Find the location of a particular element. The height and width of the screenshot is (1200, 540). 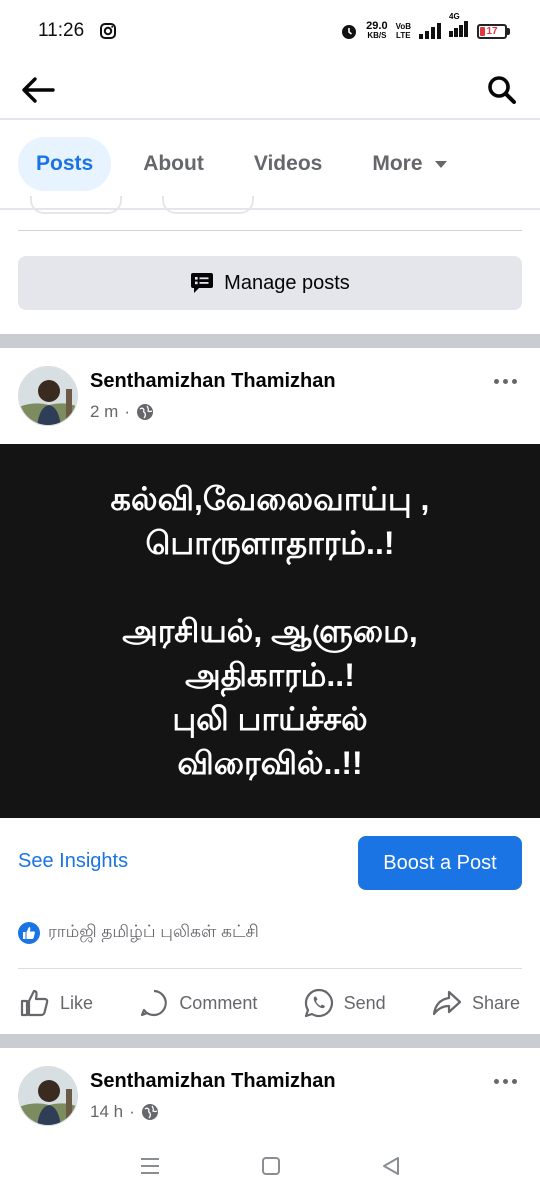

system-nav-bar is located at coordinates (270, 1166).